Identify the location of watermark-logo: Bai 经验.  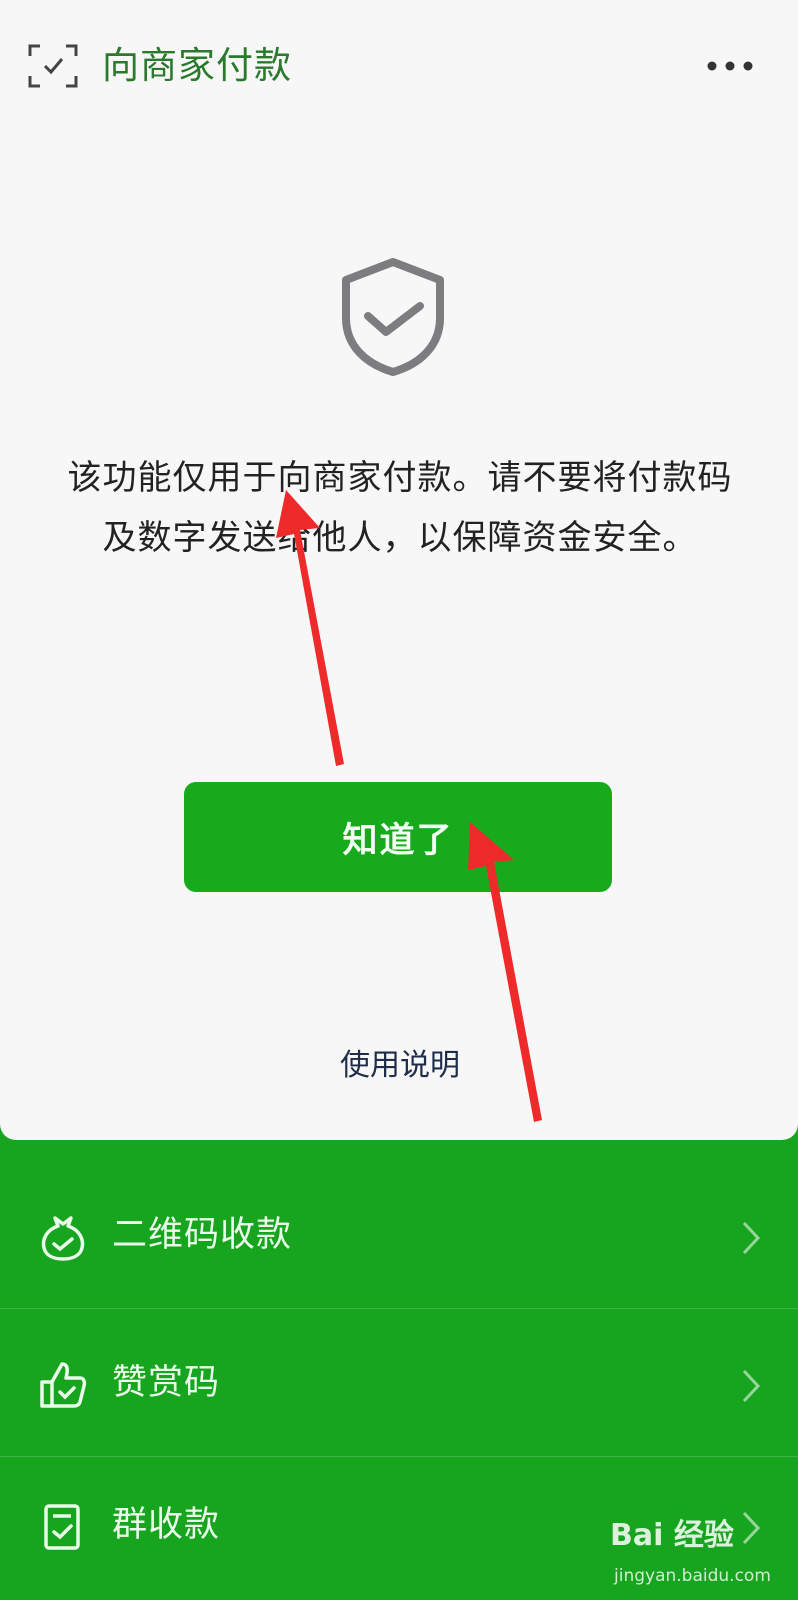
(672, 1535).